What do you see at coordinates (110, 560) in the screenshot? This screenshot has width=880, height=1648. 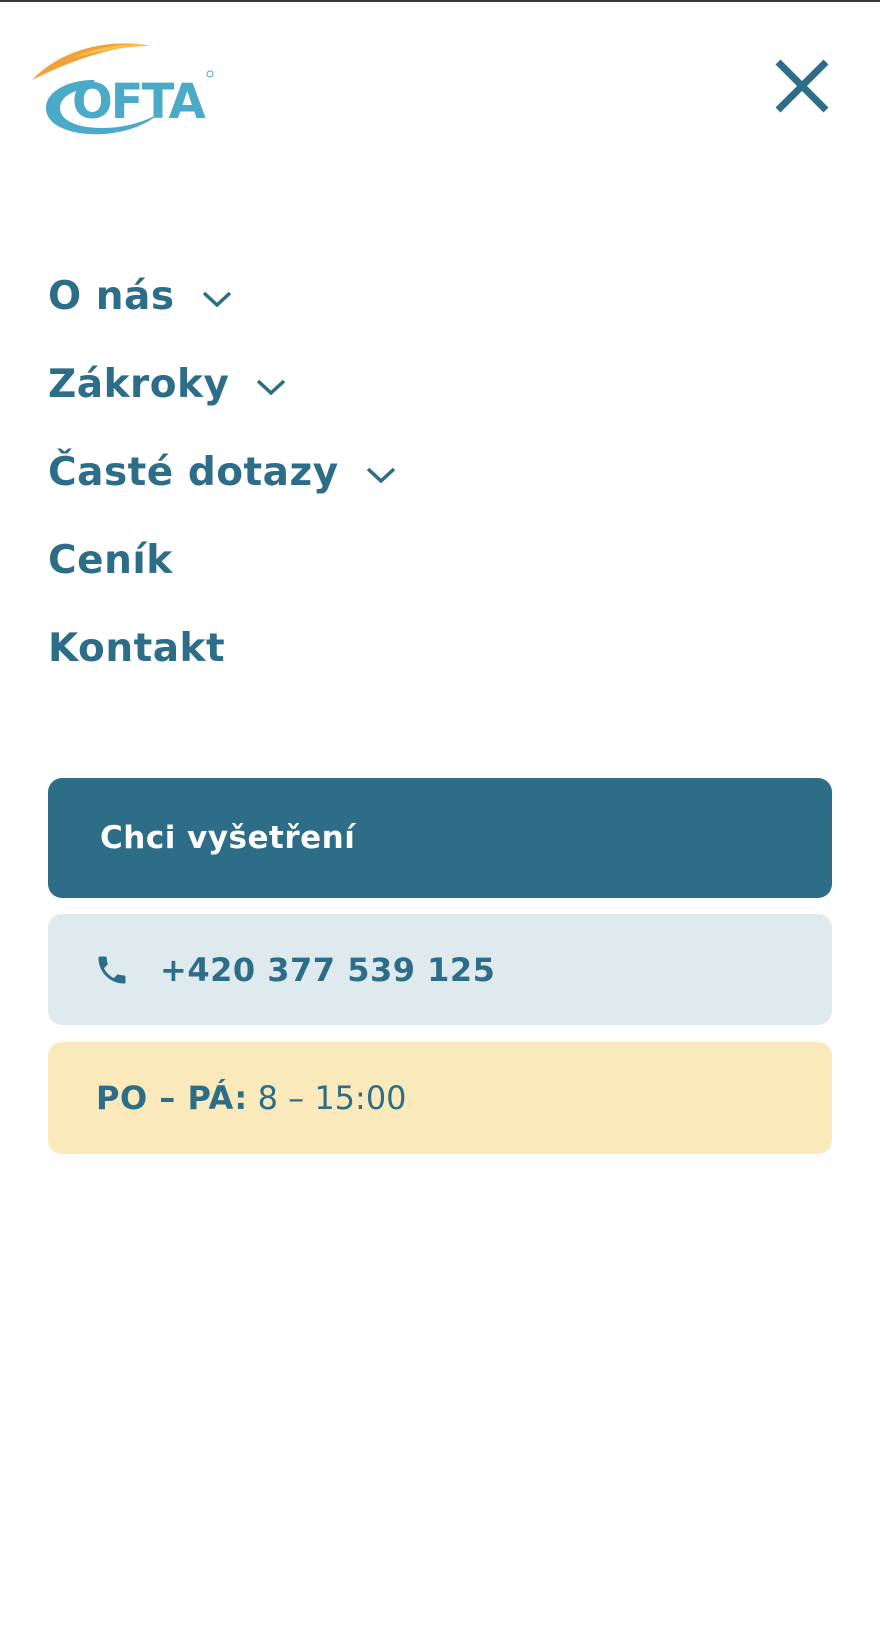 I see `nav-label: Ceník` at bounding box center [110, 560].